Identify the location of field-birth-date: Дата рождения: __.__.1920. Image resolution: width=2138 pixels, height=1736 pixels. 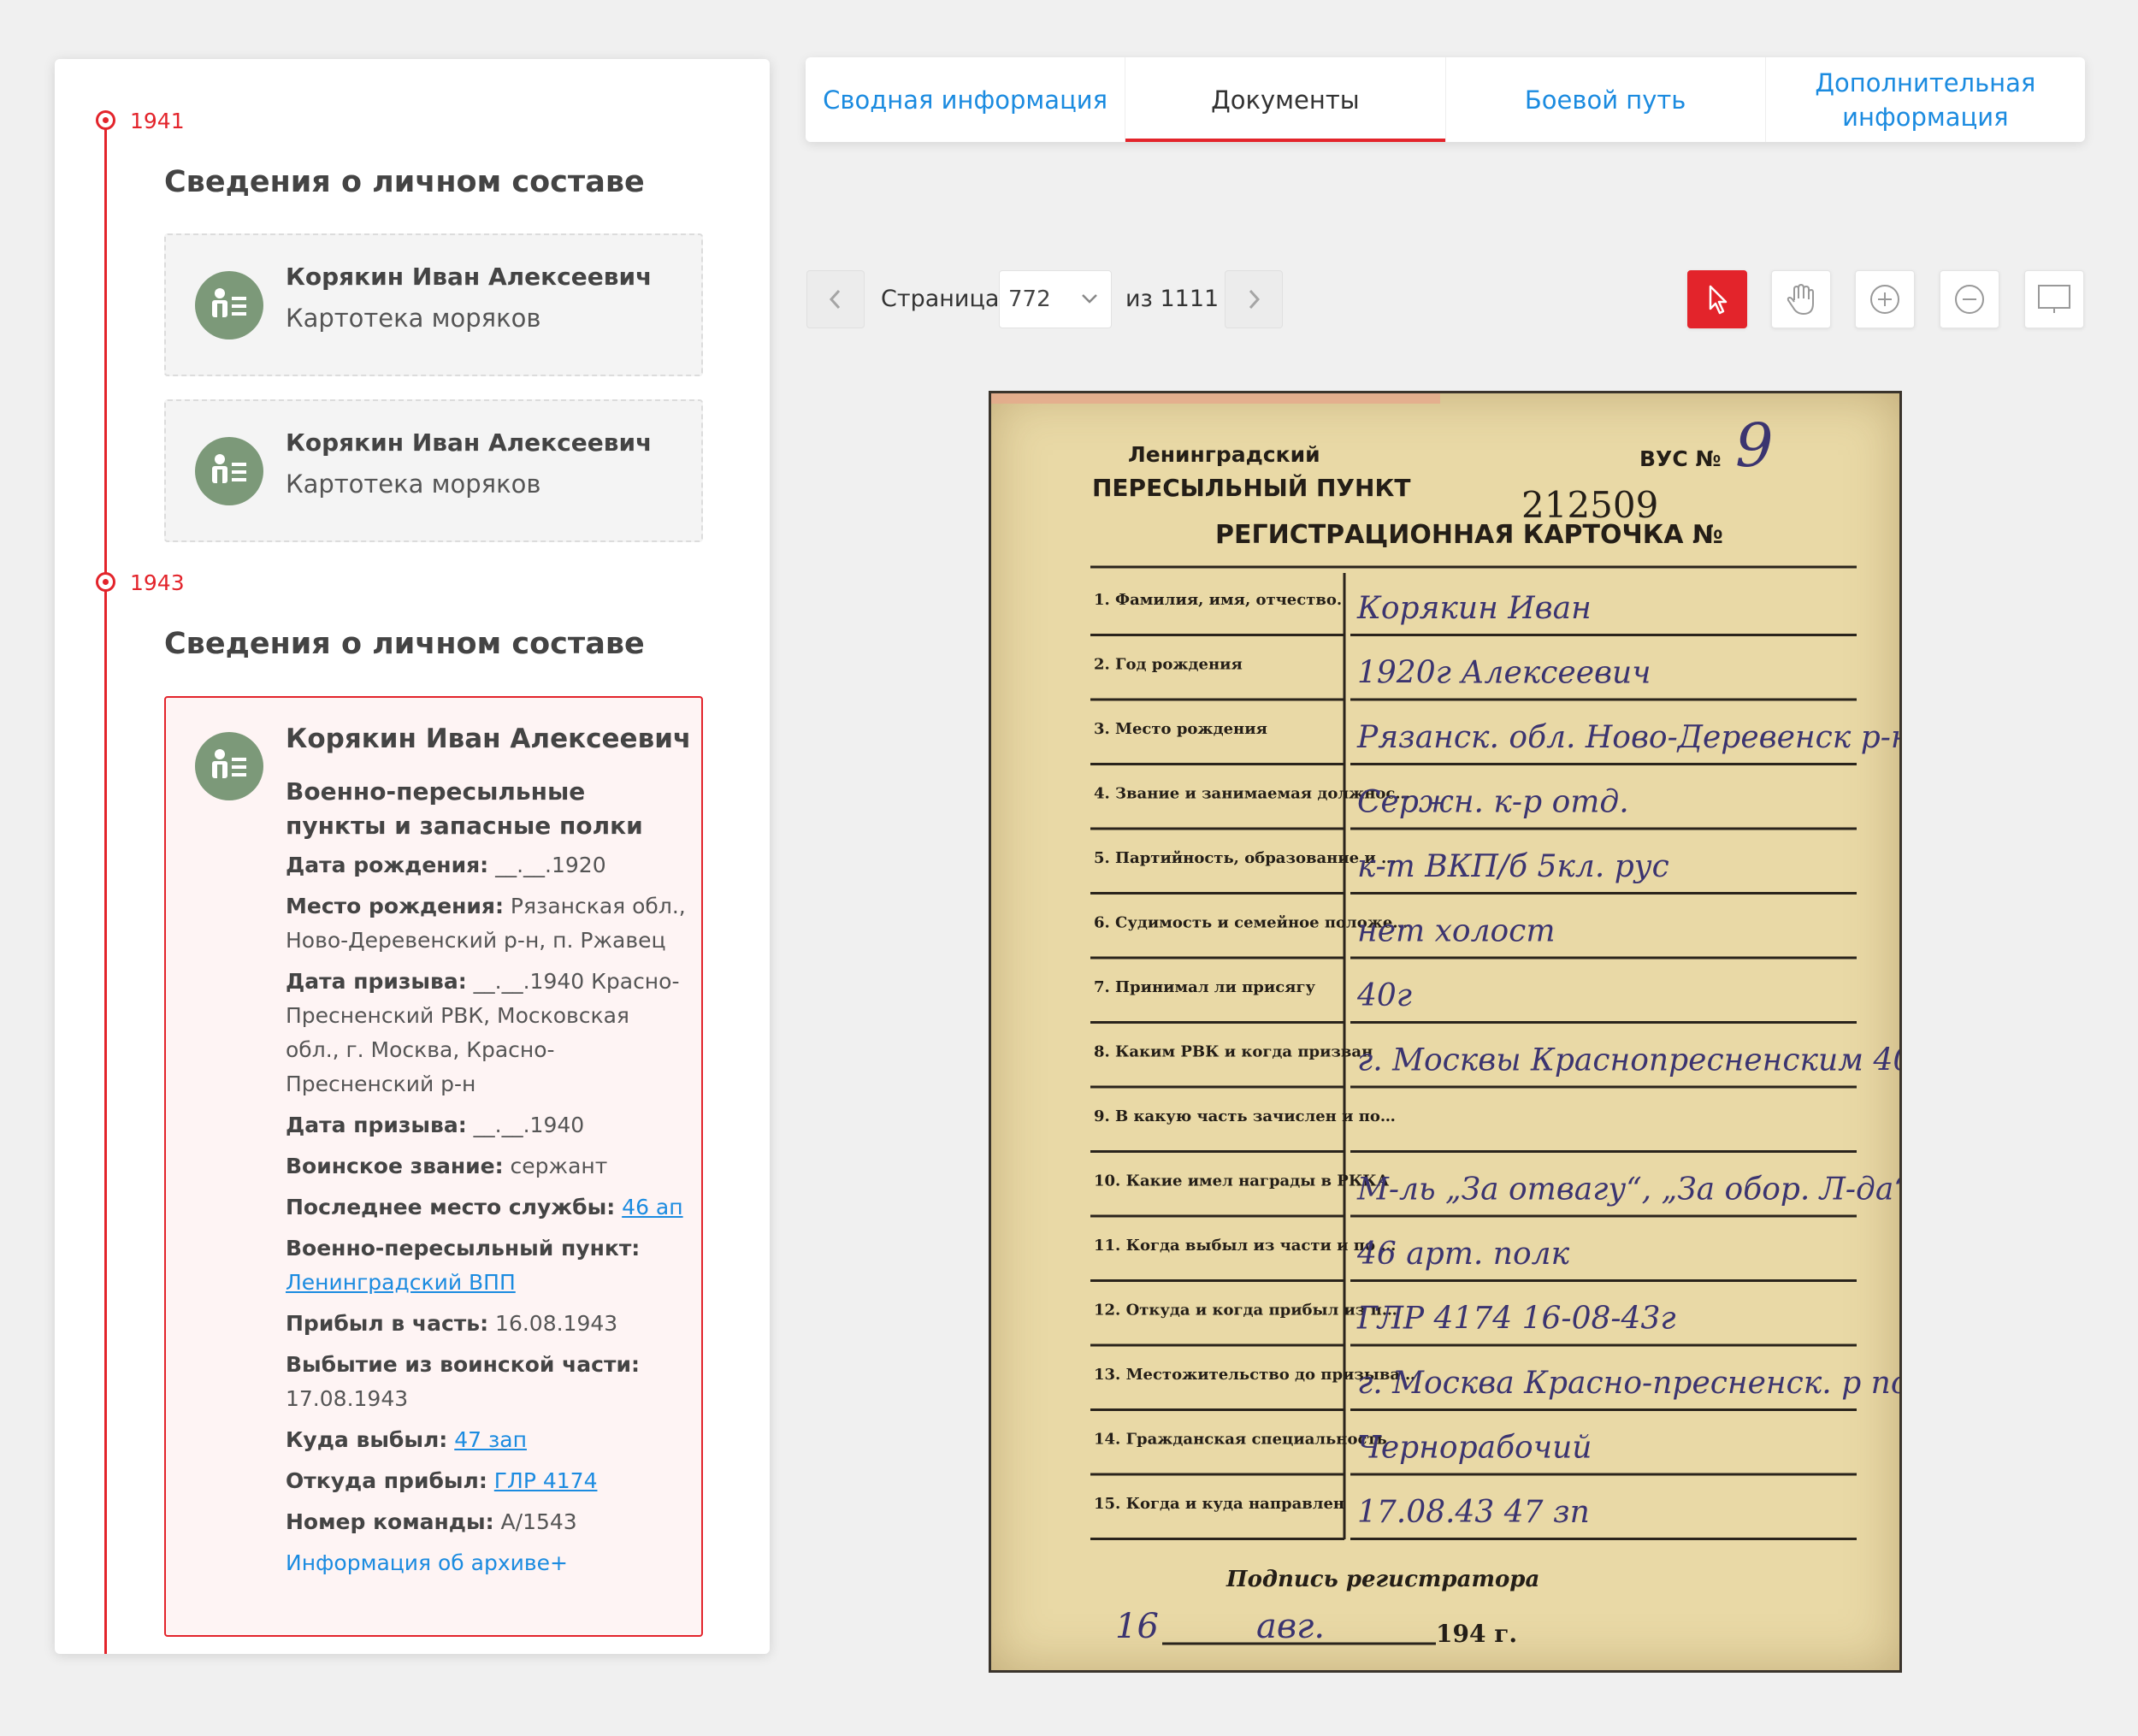
(446, 865).